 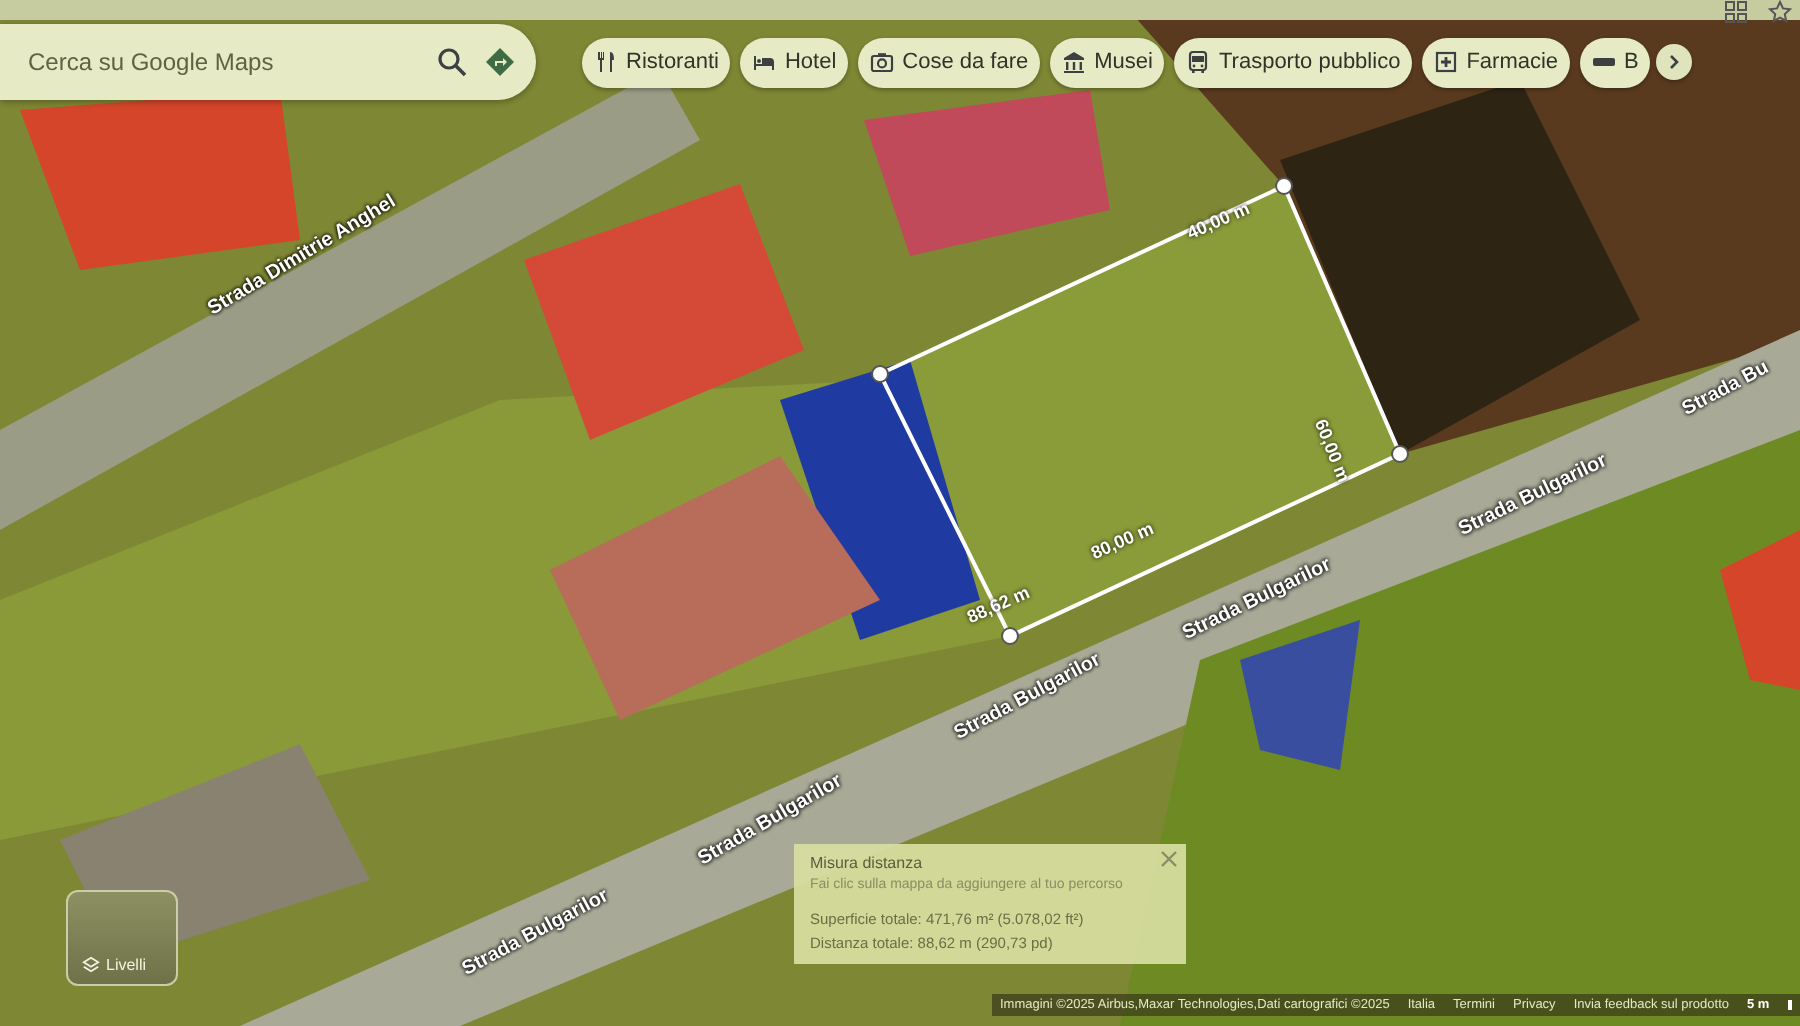 What do you see at coordinates (1074, 62) in the screenshot?
I see `building-icon` at bounding box center [1074, 62].